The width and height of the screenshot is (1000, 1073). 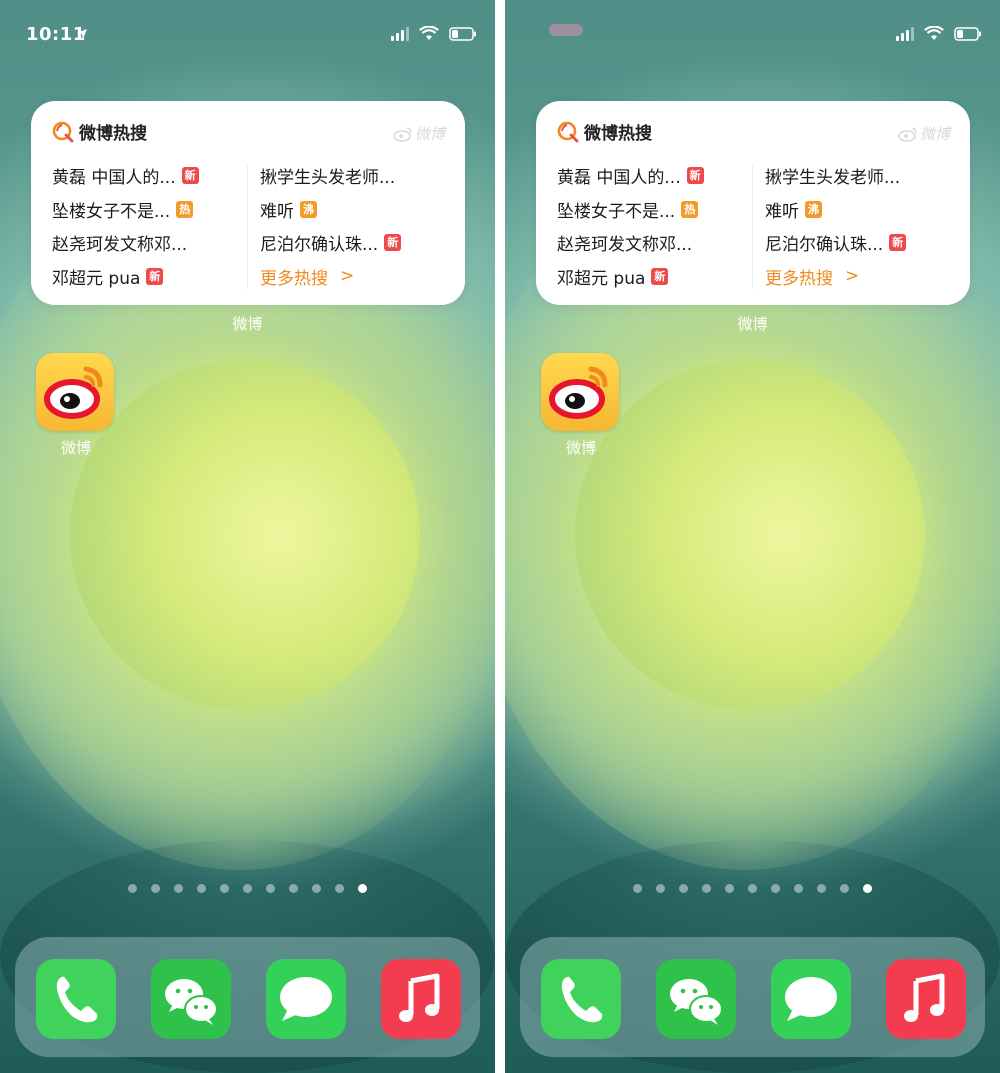 I want to click on wifi-icon, so click(x=934, y=33).